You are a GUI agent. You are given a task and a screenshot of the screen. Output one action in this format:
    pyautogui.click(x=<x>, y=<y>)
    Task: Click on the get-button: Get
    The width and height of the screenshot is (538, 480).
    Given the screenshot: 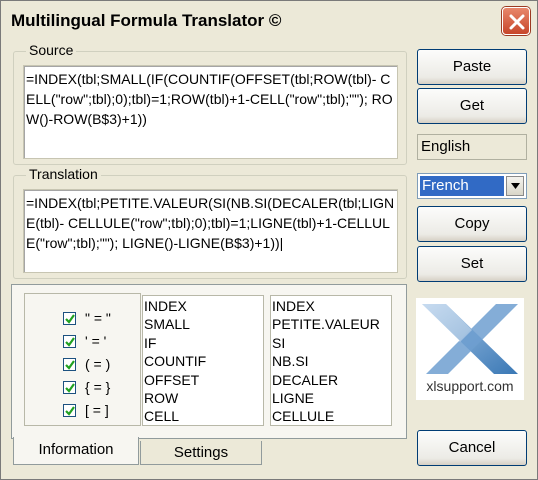 What is the action you would take?
    pyautogui.click(x=472, y=106)
    